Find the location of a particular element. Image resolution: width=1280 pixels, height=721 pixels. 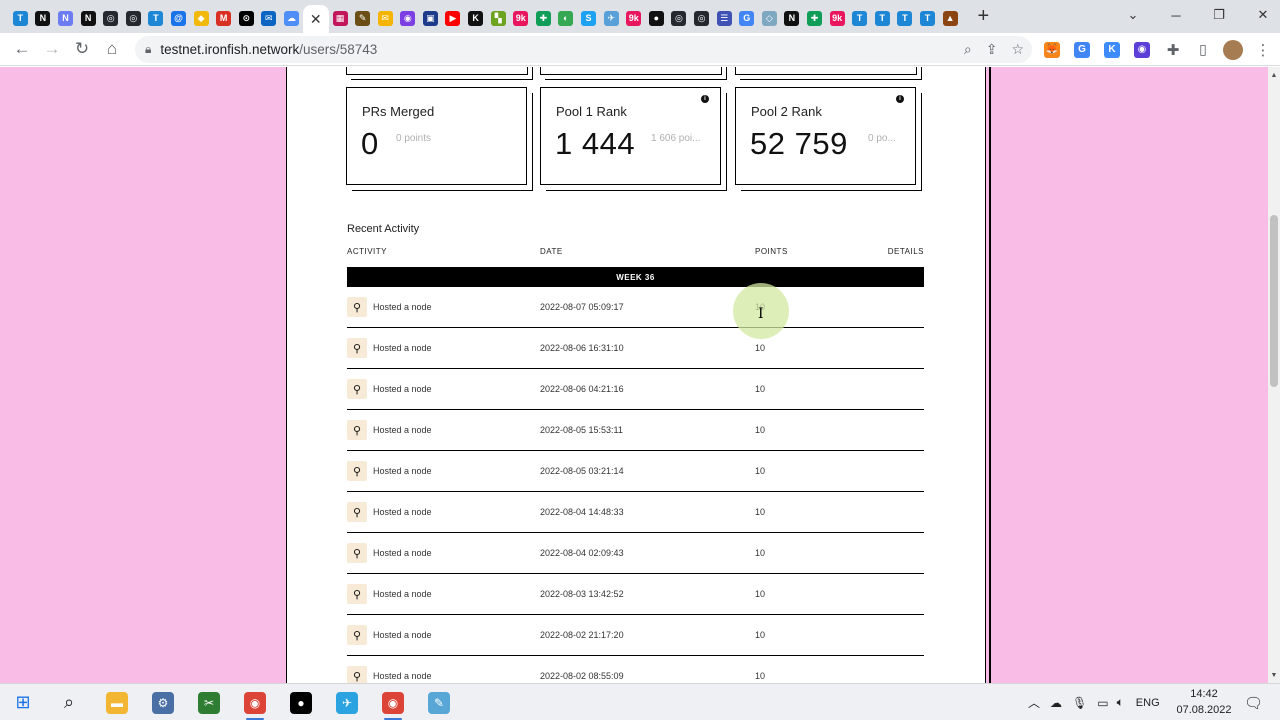

restore-button: ❐ is located at coordinates (1219, 15).